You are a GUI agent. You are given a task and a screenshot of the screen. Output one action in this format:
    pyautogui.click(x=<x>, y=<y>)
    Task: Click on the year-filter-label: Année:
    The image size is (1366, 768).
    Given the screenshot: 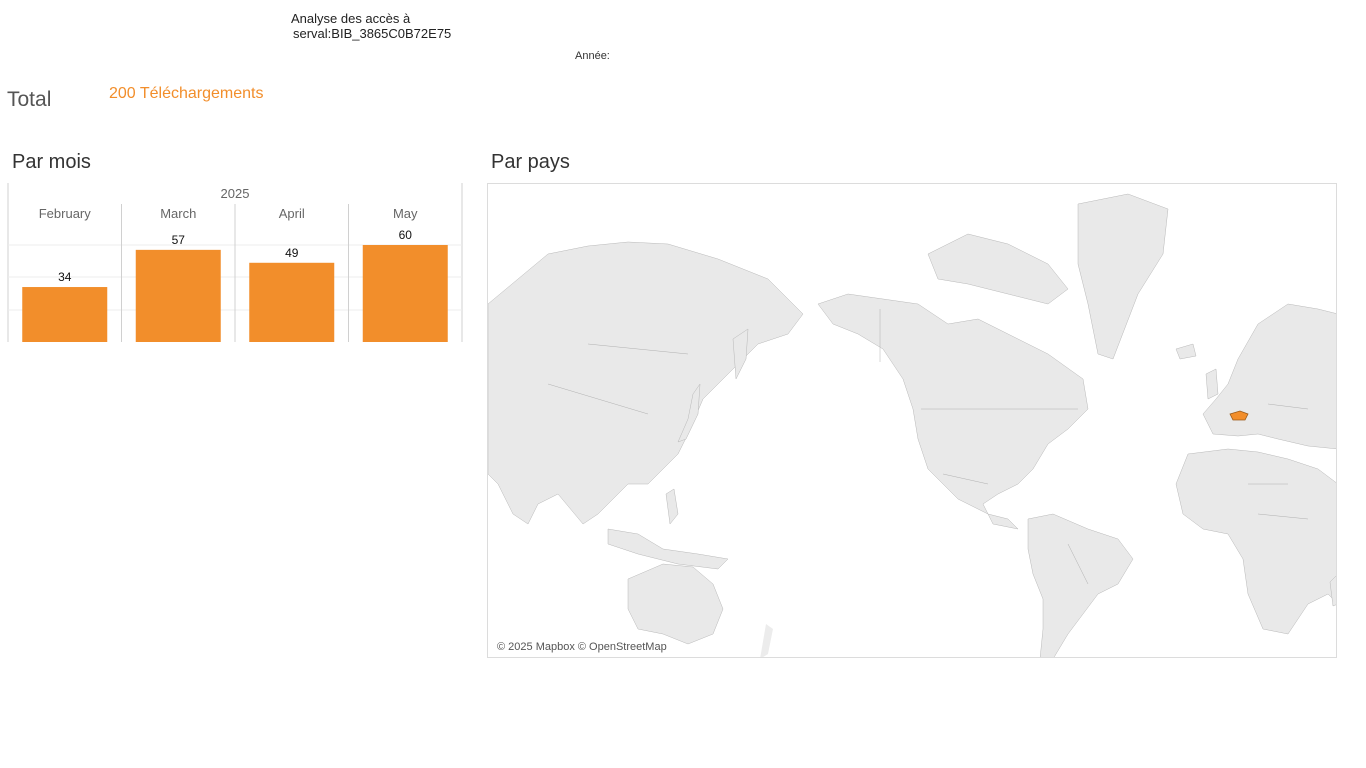 What is the action you would take?
    pyautogui.click(x=592, y=56)
    